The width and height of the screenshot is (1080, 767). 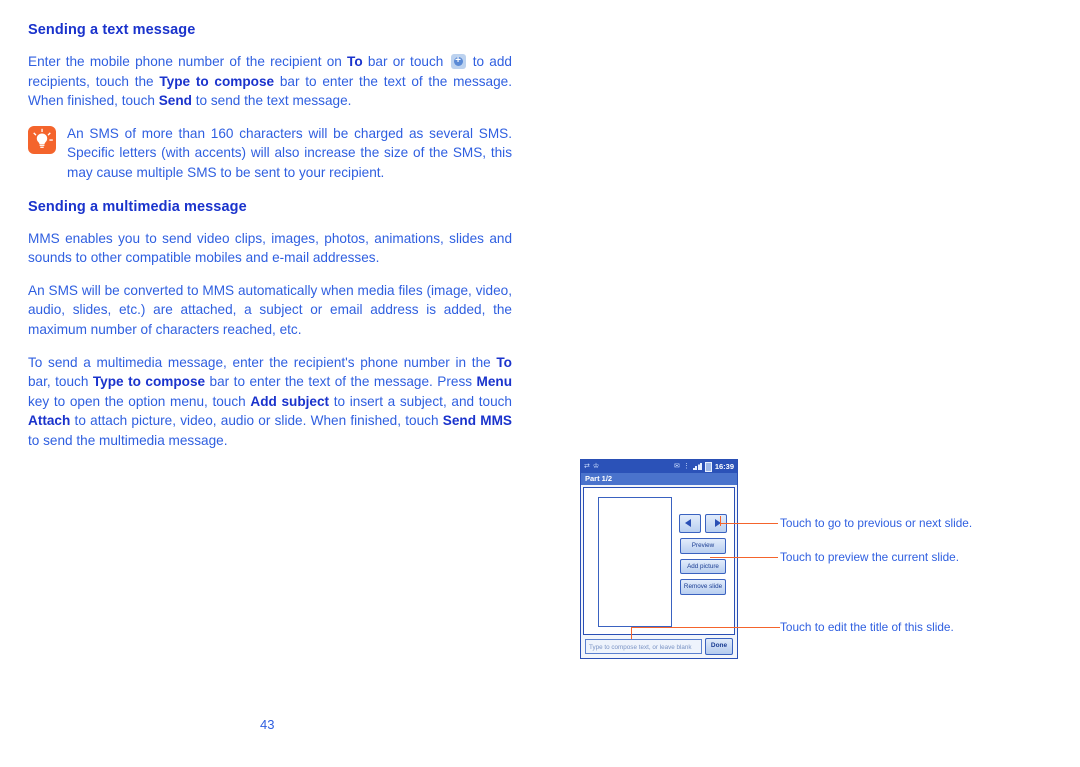 I want to click on heading-sending-text-message: Sending a text message, so click(x=112, y=30).